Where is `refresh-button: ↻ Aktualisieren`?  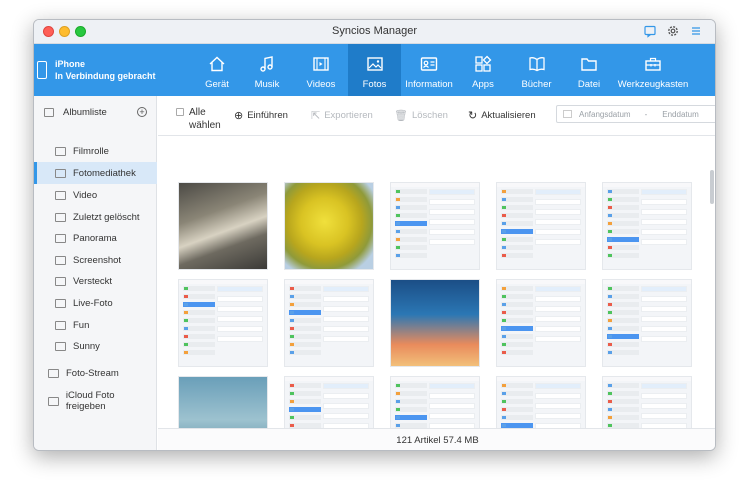 refresh-button: ↻ Aktualisieren is located at coordinates (502, 115).